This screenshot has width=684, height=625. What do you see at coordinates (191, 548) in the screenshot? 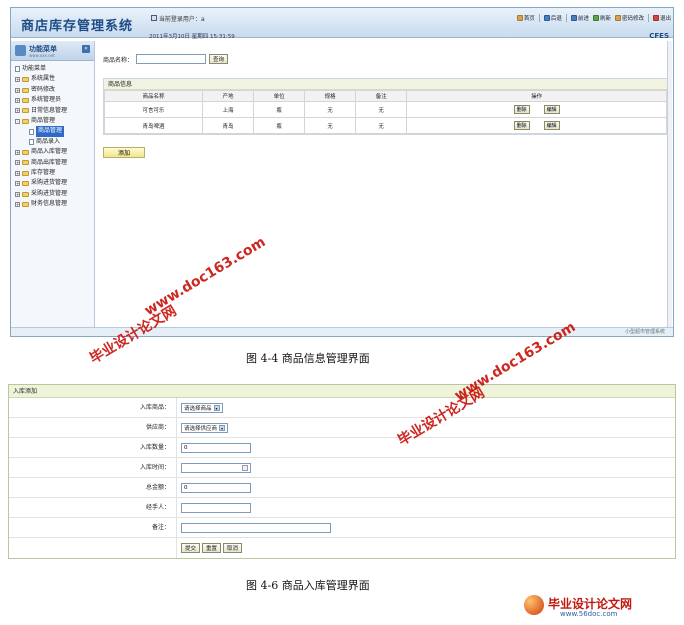
I see `submit-button: 提交` at bounding box center [191, 548].